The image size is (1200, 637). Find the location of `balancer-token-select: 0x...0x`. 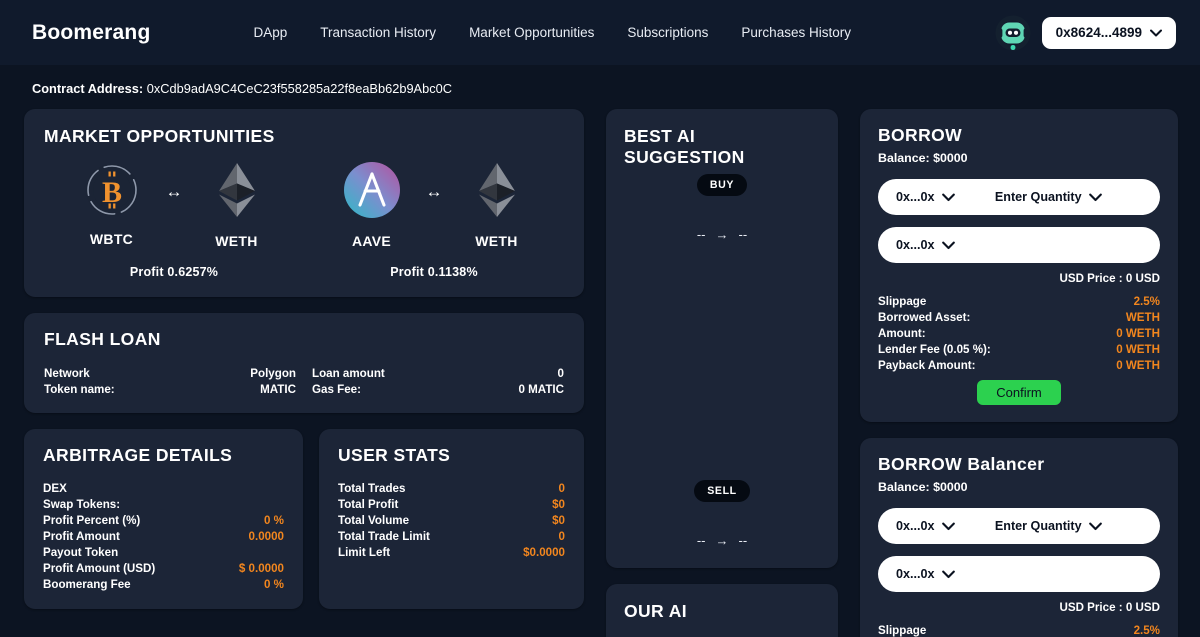

balancer-token-select: 0x...0x is located at coordinates (925, 526).